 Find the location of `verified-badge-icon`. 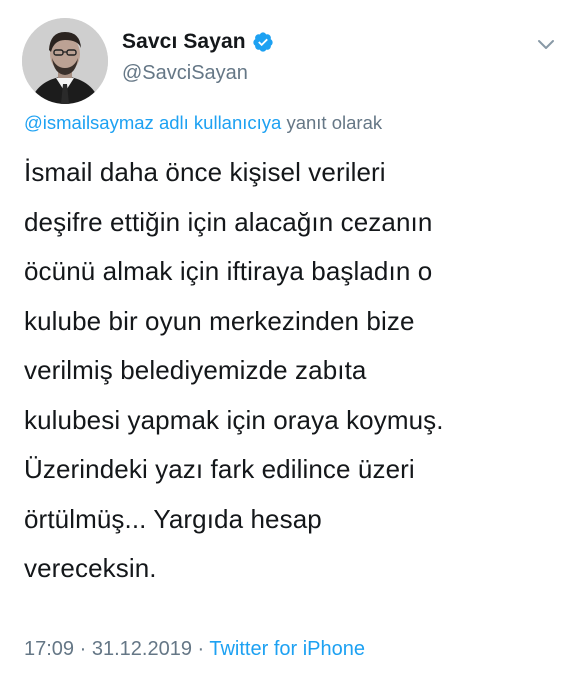

verified-badge-icon is located at coordinates (263, 42).